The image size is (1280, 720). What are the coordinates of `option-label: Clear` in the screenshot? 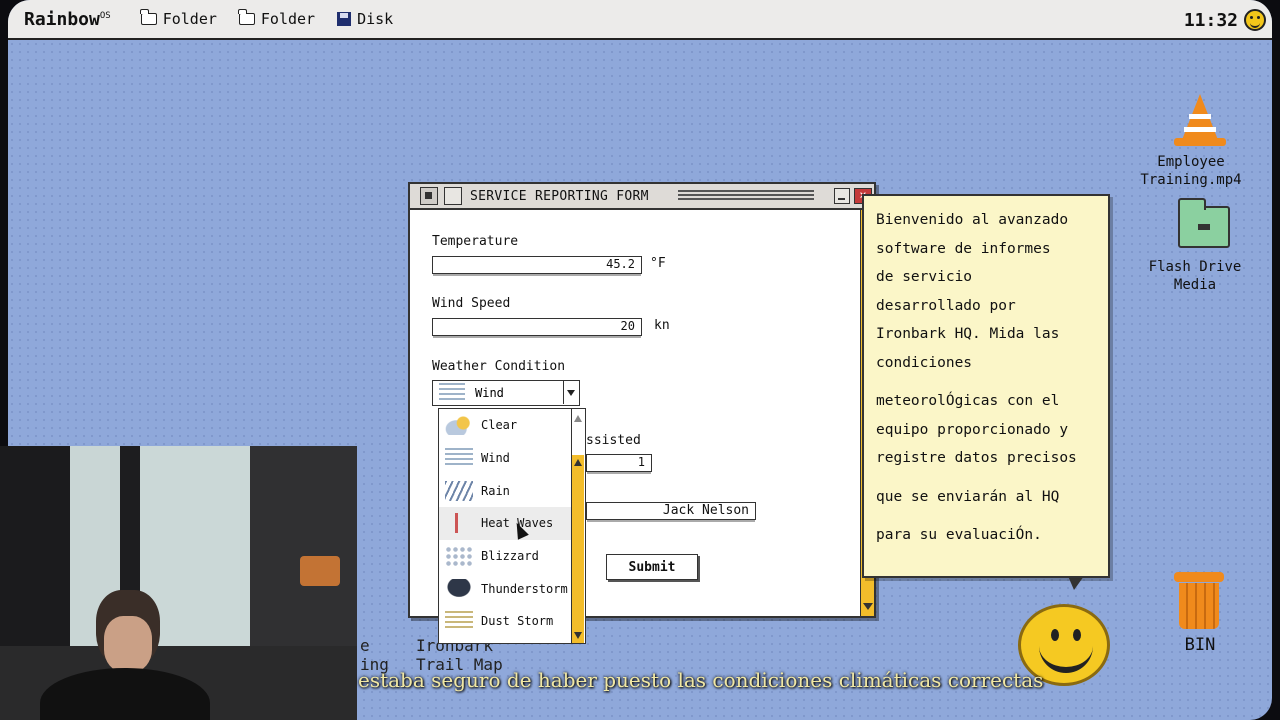 It's located at (499, 425).